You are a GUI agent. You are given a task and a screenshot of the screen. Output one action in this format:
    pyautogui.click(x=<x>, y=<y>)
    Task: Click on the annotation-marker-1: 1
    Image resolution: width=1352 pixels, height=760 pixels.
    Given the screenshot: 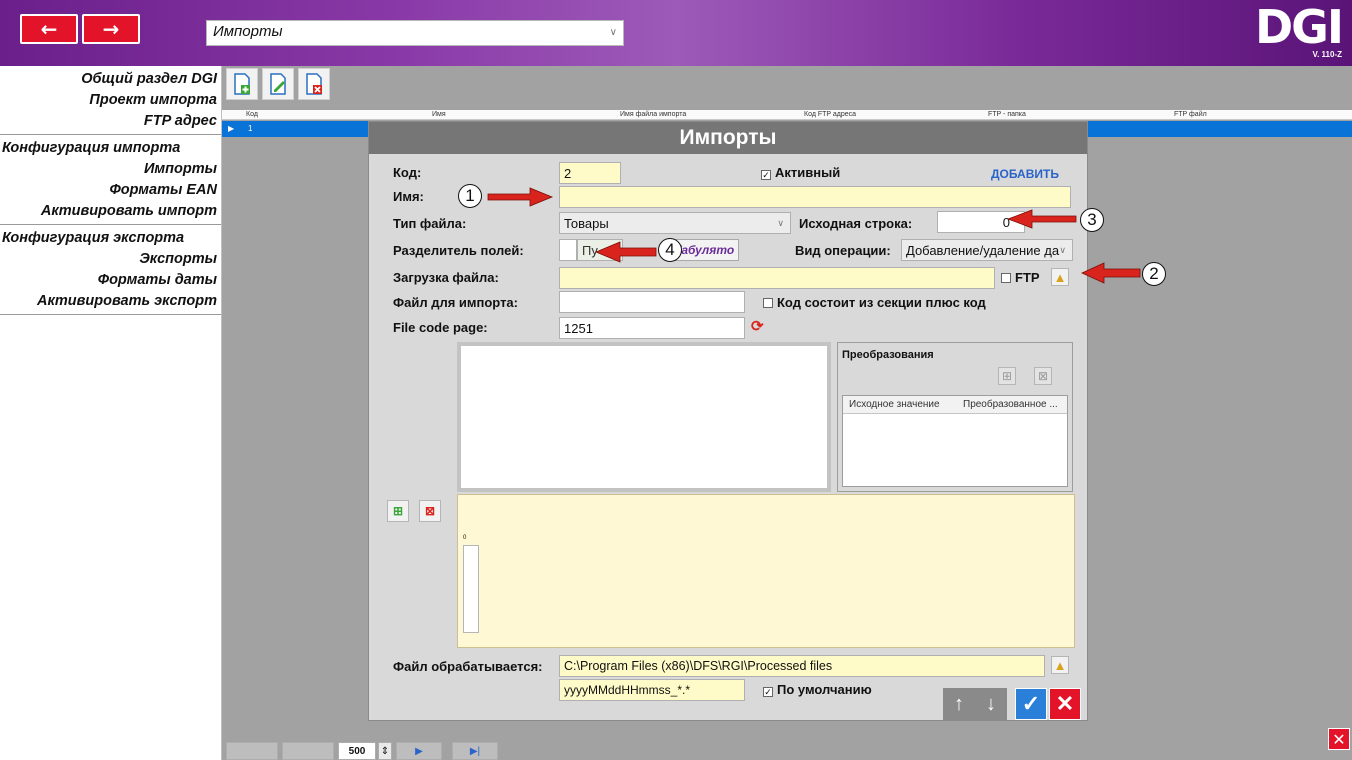 What is the action you would take?
    pyautogui.click(x=470, y=196)
    